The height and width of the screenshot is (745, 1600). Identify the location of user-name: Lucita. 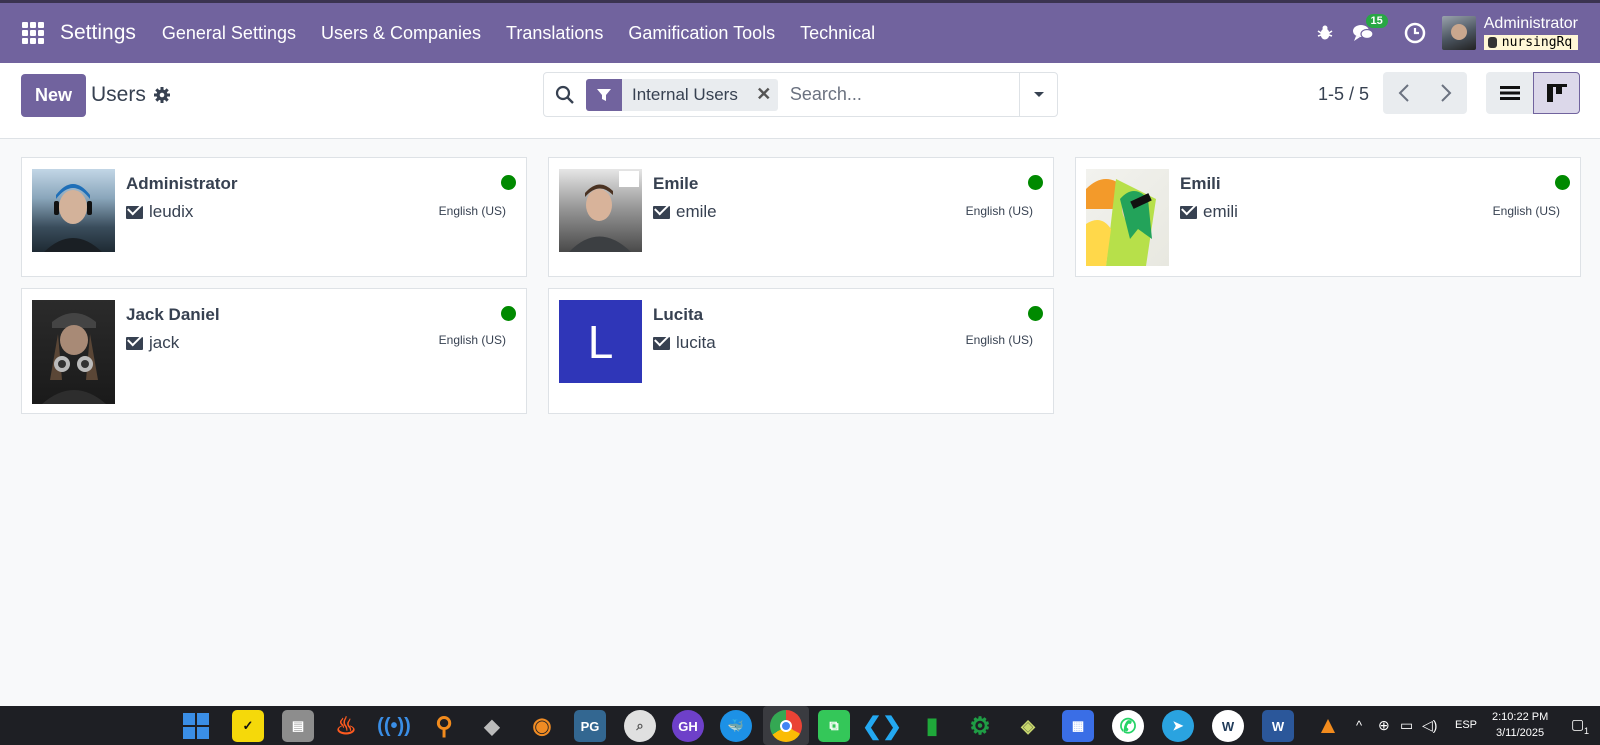
(678, 314).